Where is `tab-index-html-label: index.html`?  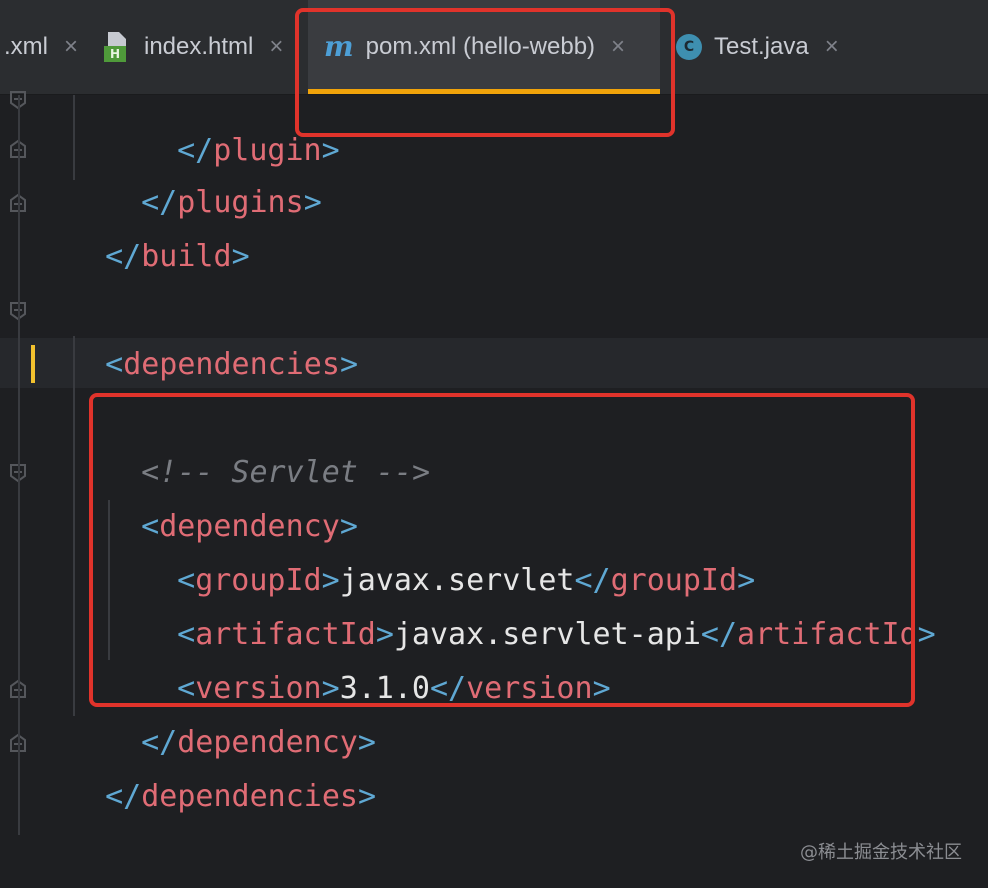 tab-index-html-label: index.html is located at coordinates (199, 46).